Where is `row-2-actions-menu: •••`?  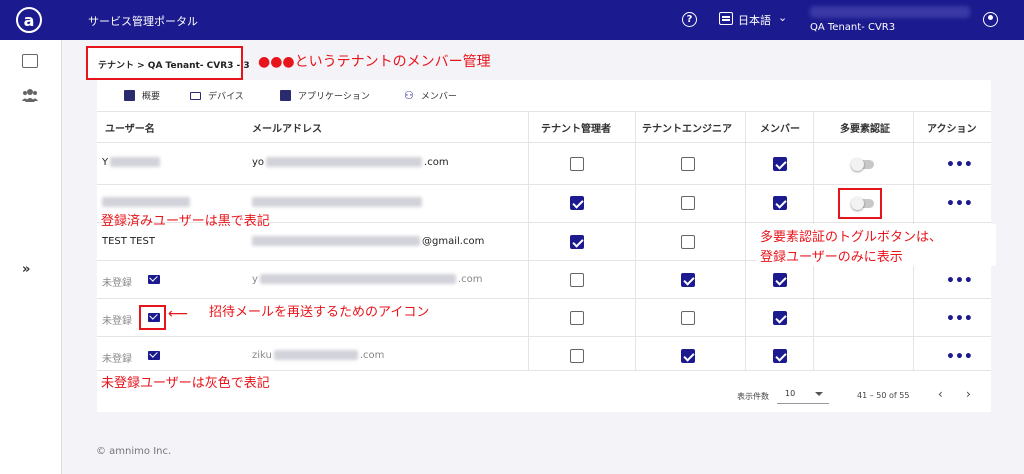
row-2-actions-menu: ••• is located at coordinates (959, 204).